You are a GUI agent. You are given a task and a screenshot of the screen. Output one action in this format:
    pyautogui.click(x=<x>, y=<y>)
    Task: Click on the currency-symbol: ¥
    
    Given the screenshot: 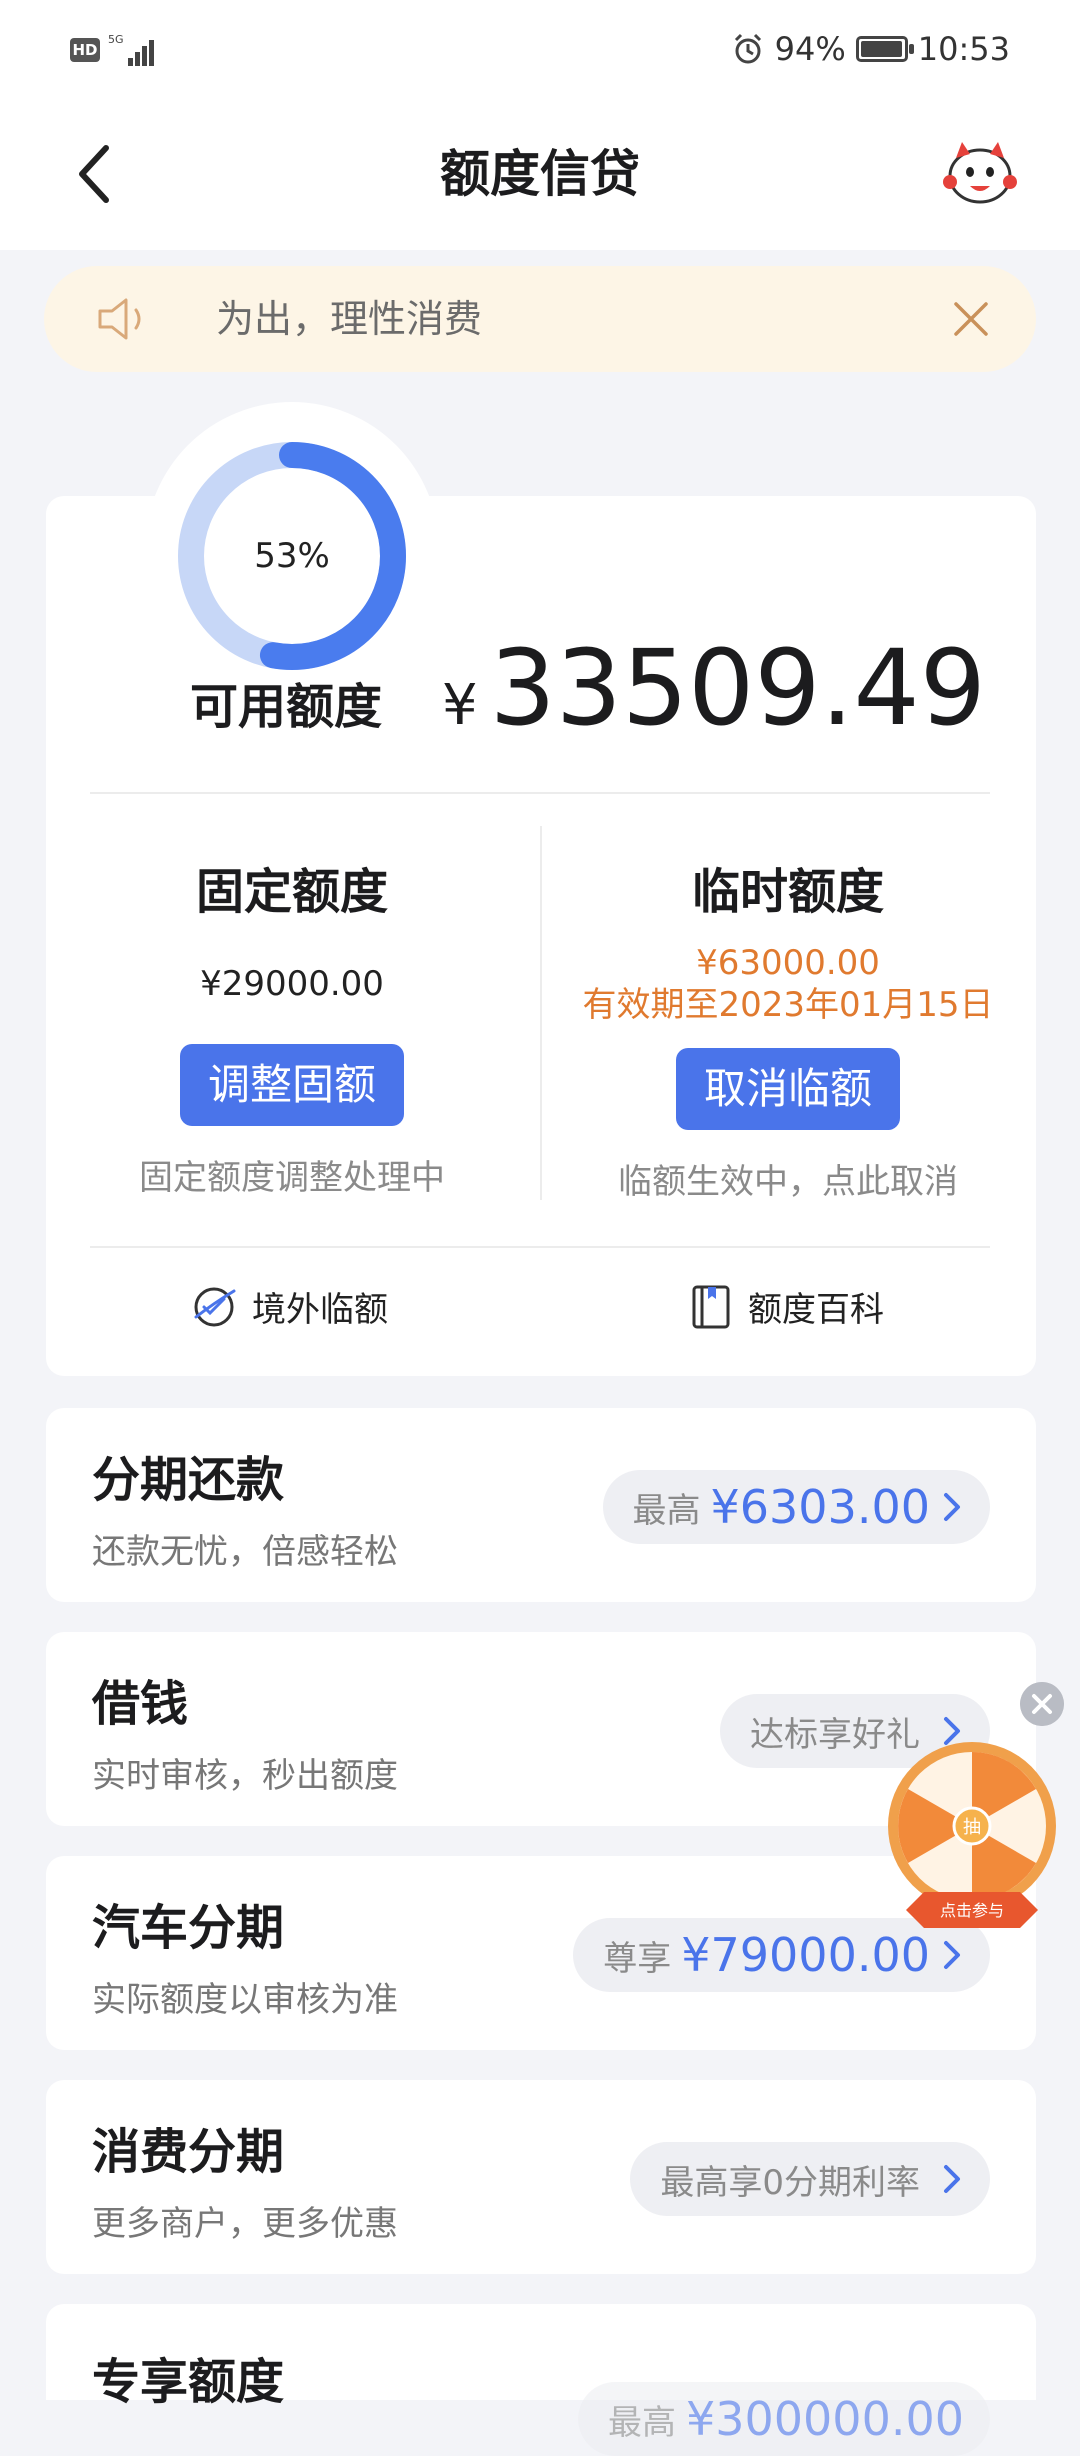 What is the action you would take?
    pyautogui.click(x=460, y=705)
    